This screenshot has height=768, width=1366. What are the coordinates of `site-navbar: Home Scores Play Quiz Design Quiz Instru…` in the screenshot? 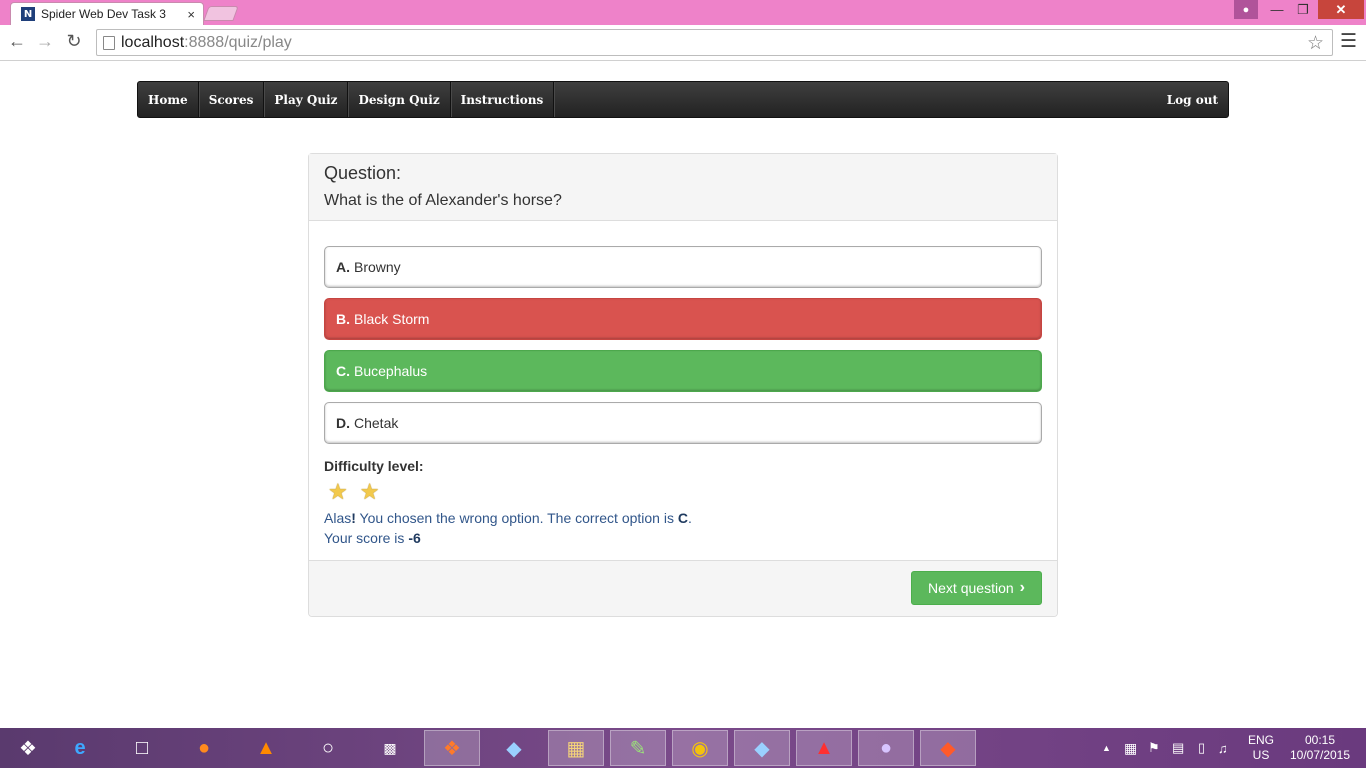 It's located at (683, 99).